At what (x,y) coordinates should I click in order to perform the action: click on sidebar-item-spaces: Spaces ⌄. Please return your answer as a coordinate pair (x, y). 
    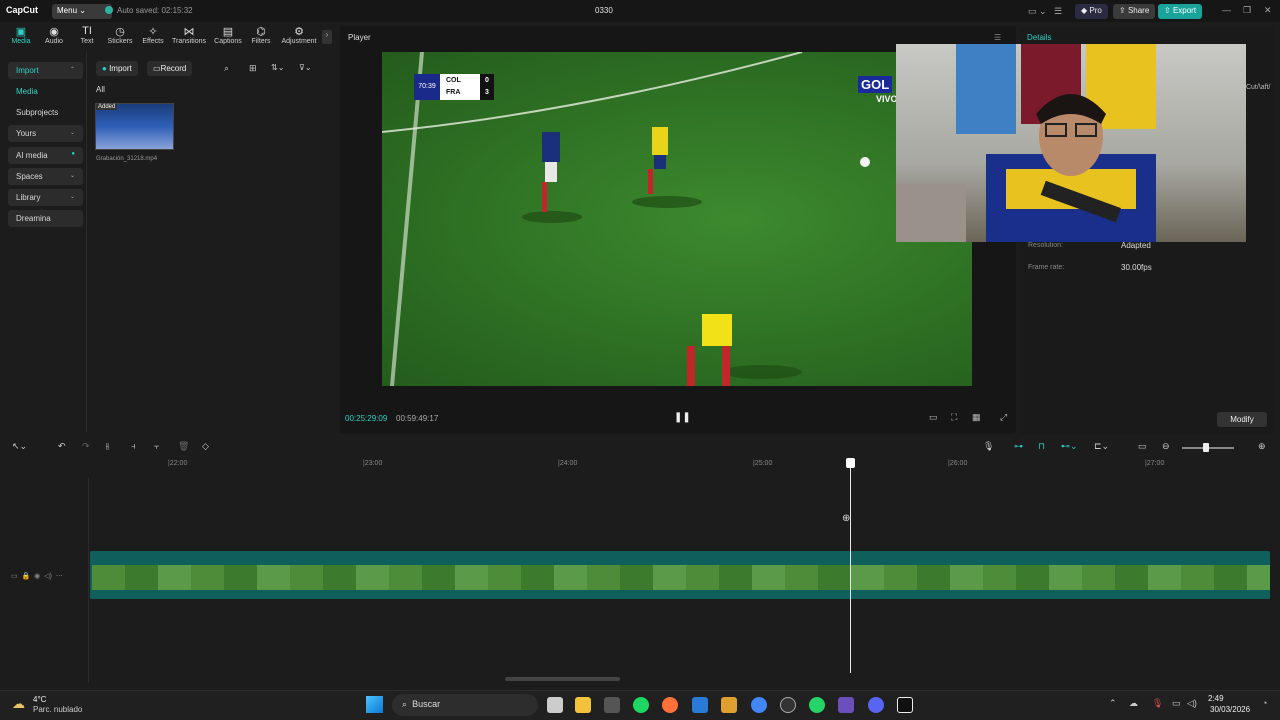
    Looking at the image, I should click on (45, 176).